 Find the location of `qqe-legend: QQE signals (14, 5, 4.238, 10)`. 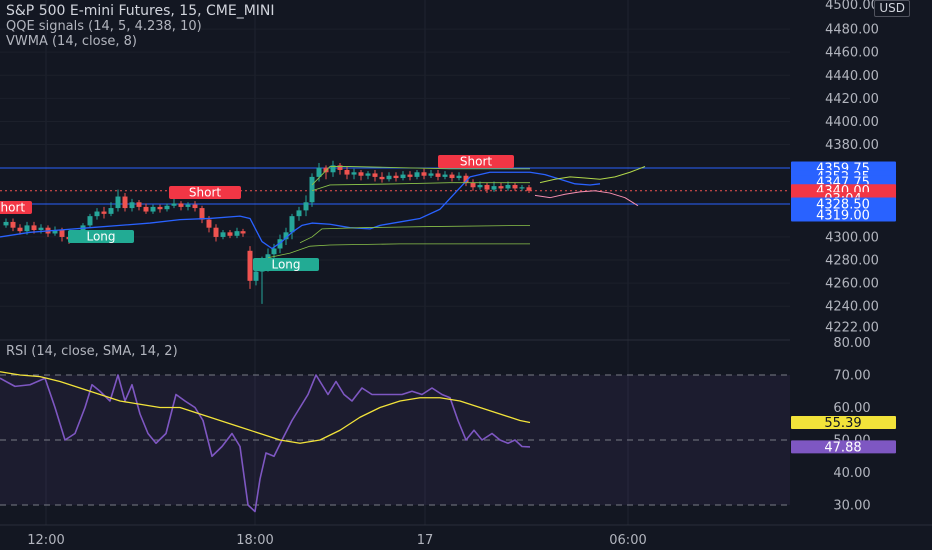

qqe-legend: QQE signals (14, 5, 4.238, 10) is located at coordinates (104, 27).